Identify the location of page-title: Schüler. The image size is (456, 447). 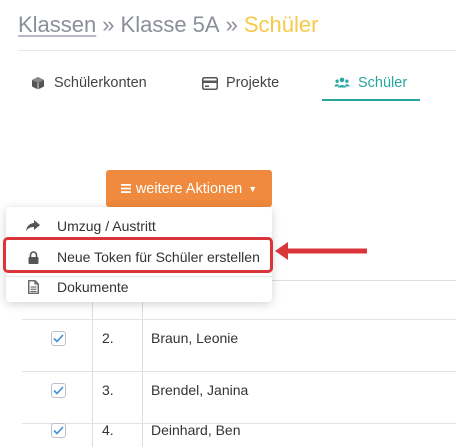
(281, 24).